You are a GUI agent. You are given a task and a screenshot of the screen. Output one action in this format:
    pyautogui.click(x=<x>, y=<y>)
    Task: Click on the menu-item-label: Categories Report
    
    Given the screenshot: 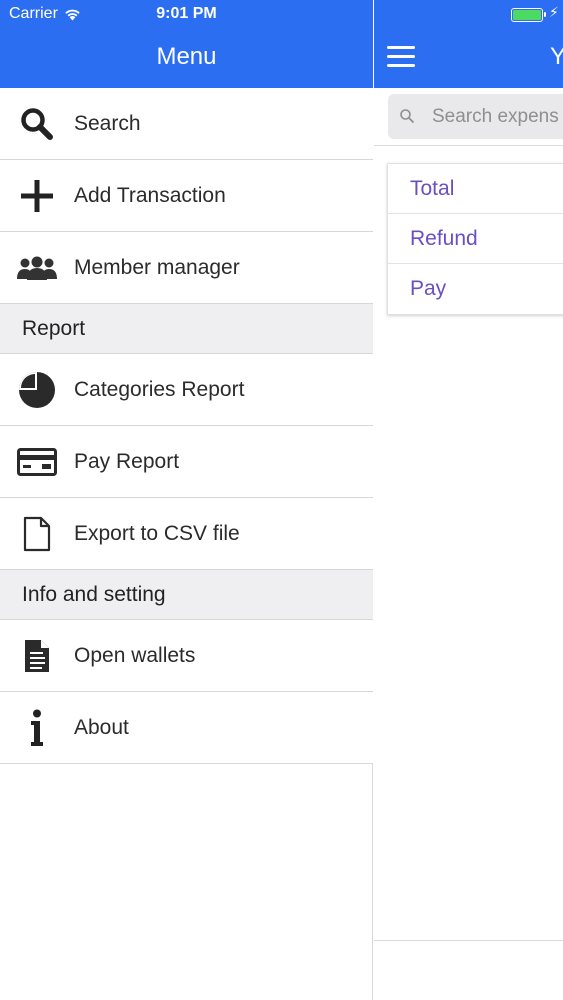 What is the action you would take?
    pyautogui.click(x=159, y=389)
    